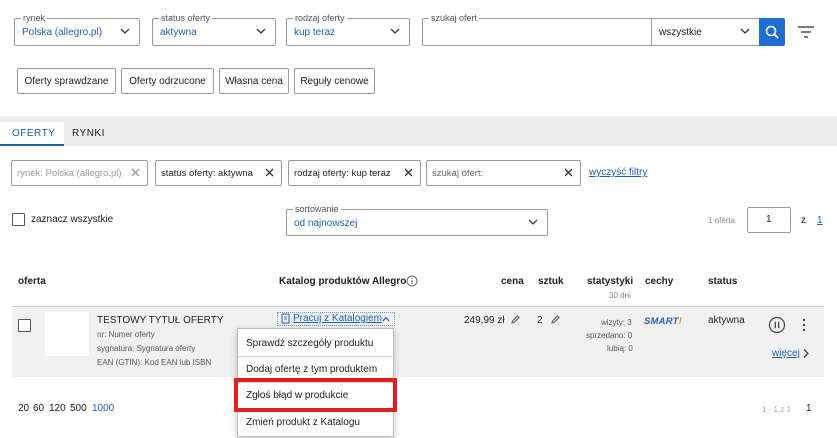  I want to click on col-stats: statystyki, so click(610, 281).